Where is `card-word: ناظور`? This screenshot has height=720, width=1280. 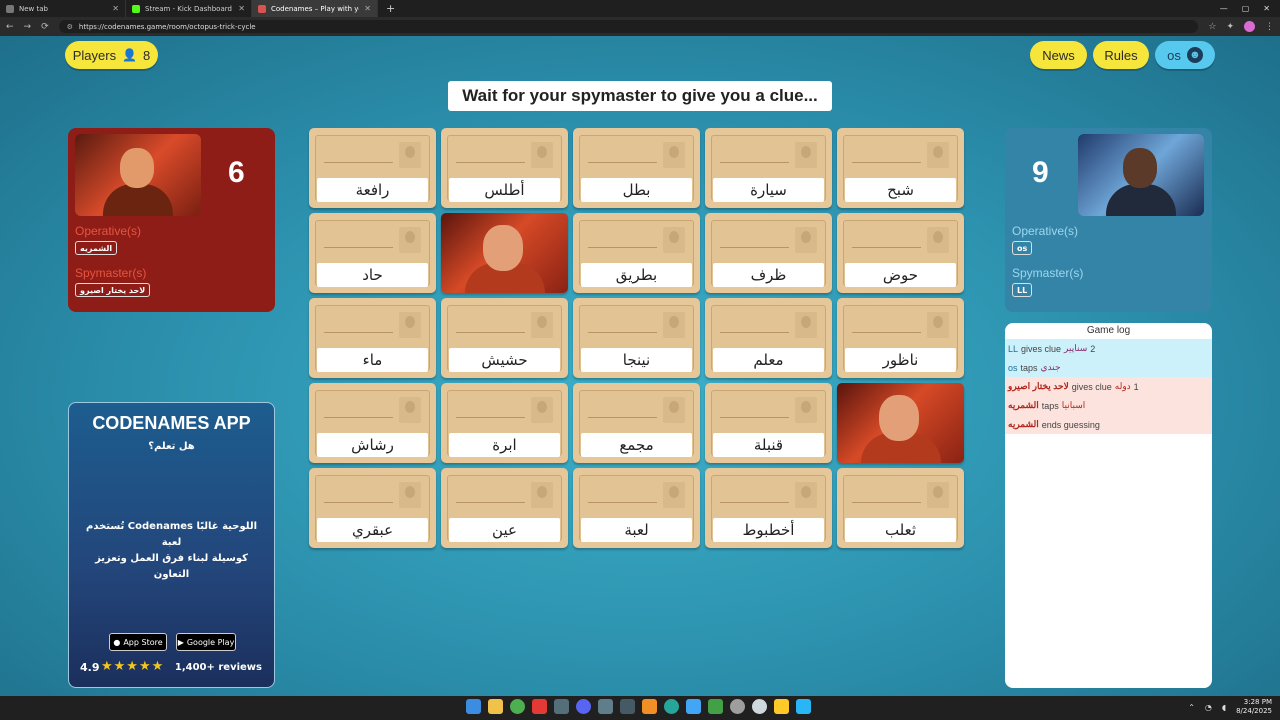
card-word: ناظور is located at coordinates (900, 360).